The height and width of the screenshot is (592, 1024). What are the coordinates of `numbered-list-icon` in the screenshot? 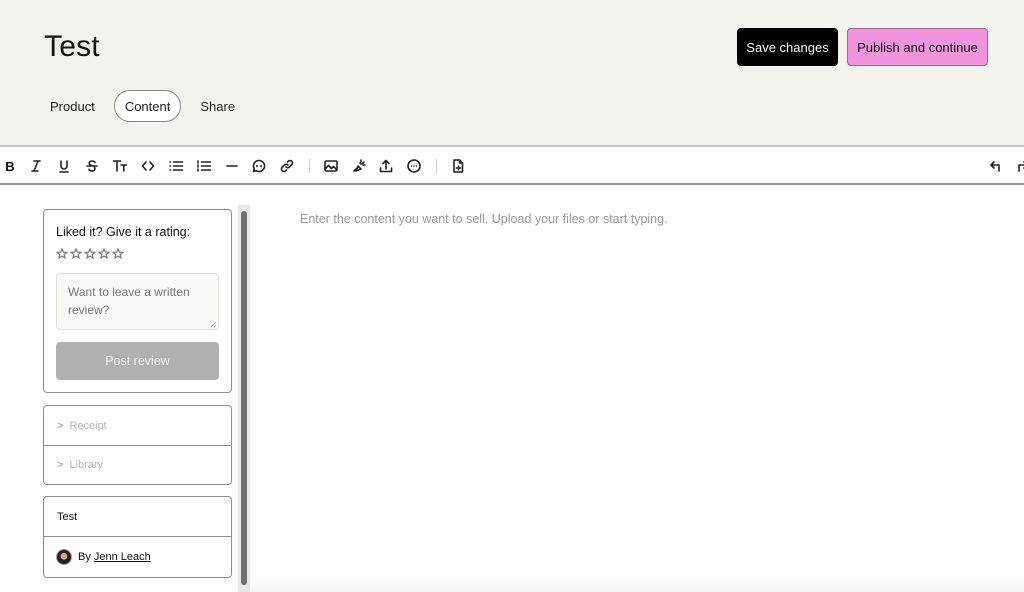 It's located at (204, 166).